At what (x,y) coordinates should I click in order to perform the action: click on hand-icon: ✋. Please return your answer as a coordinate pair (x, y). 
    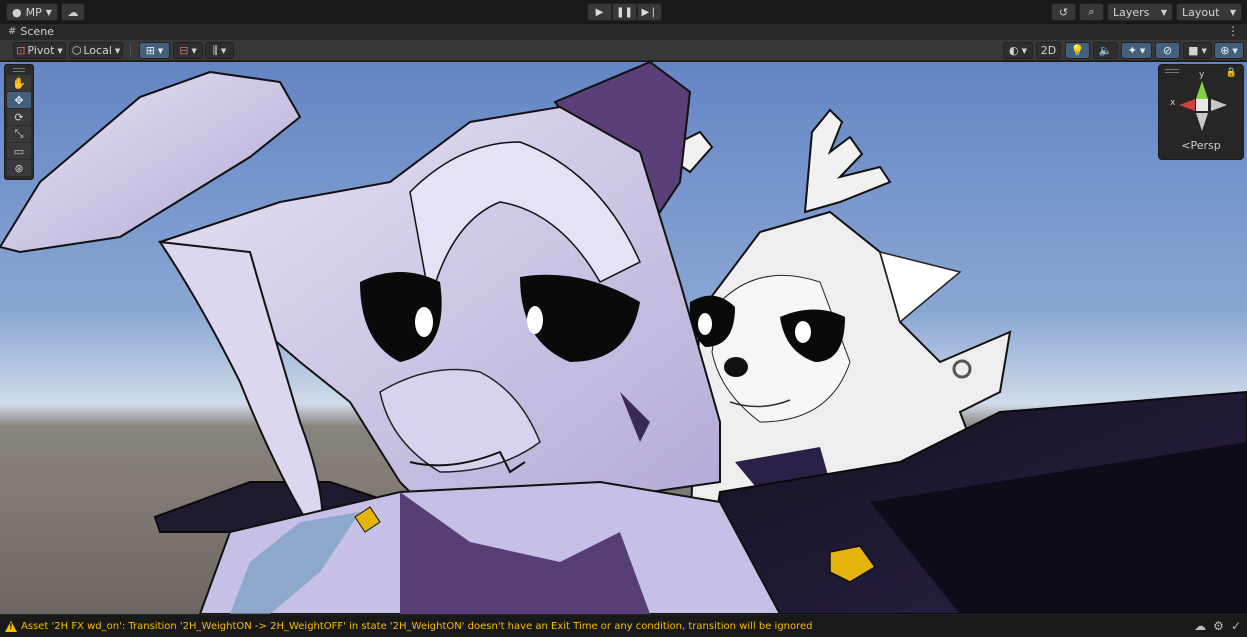
    Looking at the image, I should click on (19, 83).